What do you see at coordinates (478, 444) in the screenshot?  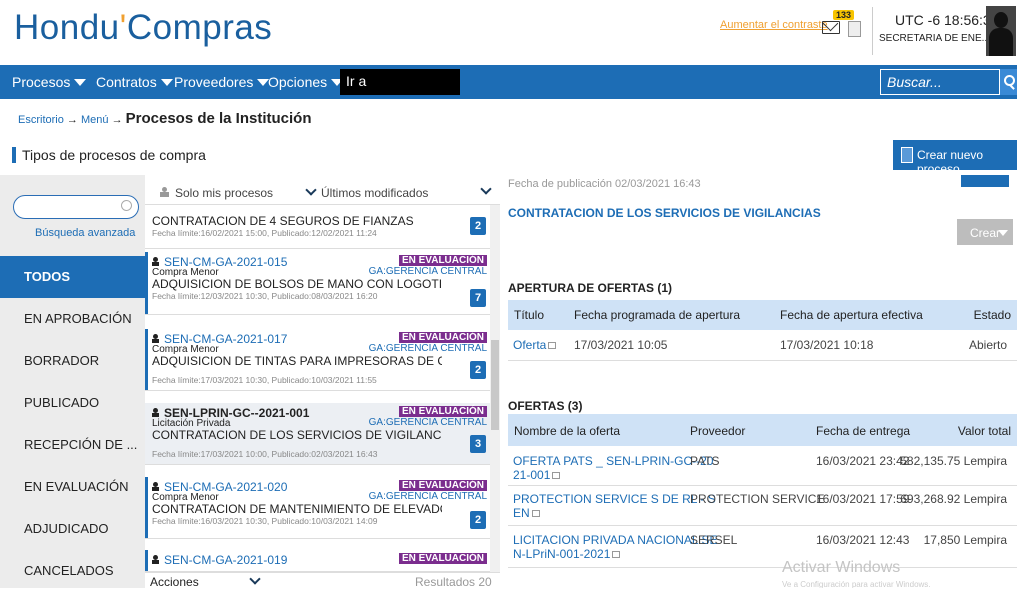 I see `count-badge: 3` at bounding box center [478, 444].